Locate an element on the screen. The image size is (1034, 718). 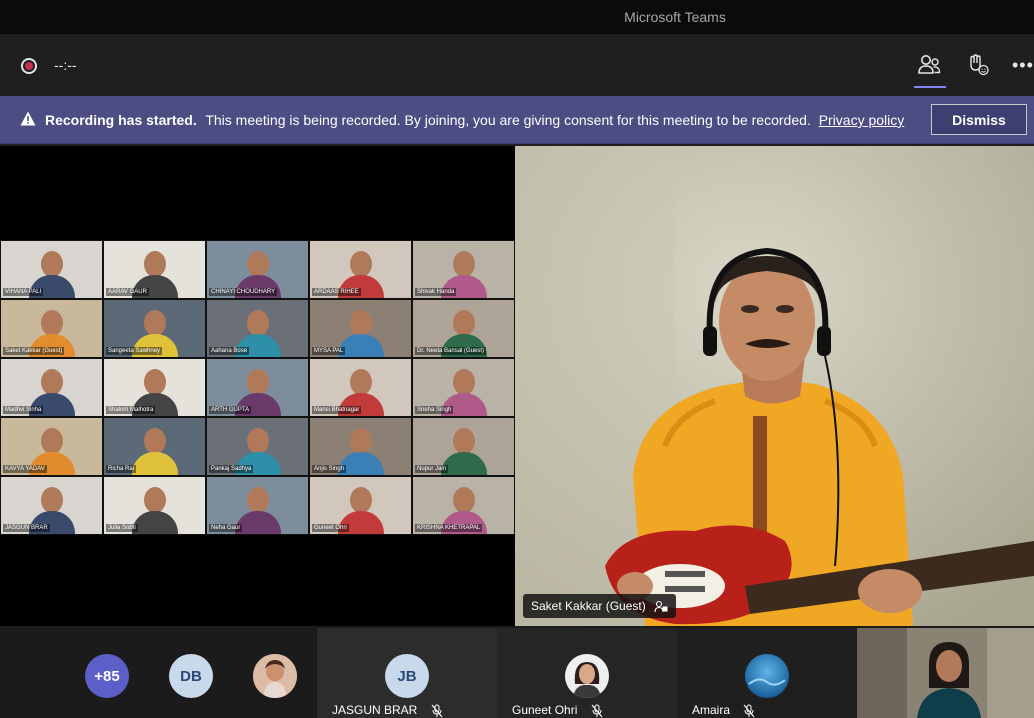
recording-indicator-icon is located at coordinates (29, 66).